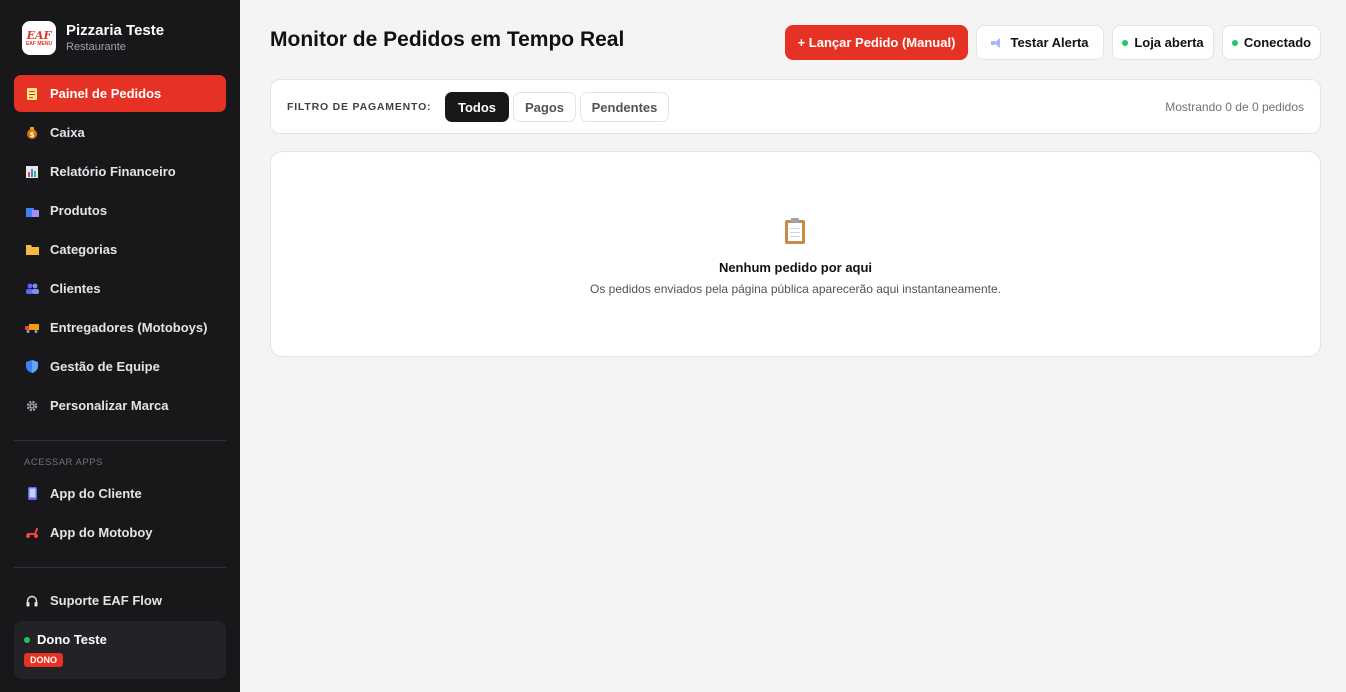  Describe the element at coordinates (997, 42) in the screenshot. I see `speaker-icon` at that location.